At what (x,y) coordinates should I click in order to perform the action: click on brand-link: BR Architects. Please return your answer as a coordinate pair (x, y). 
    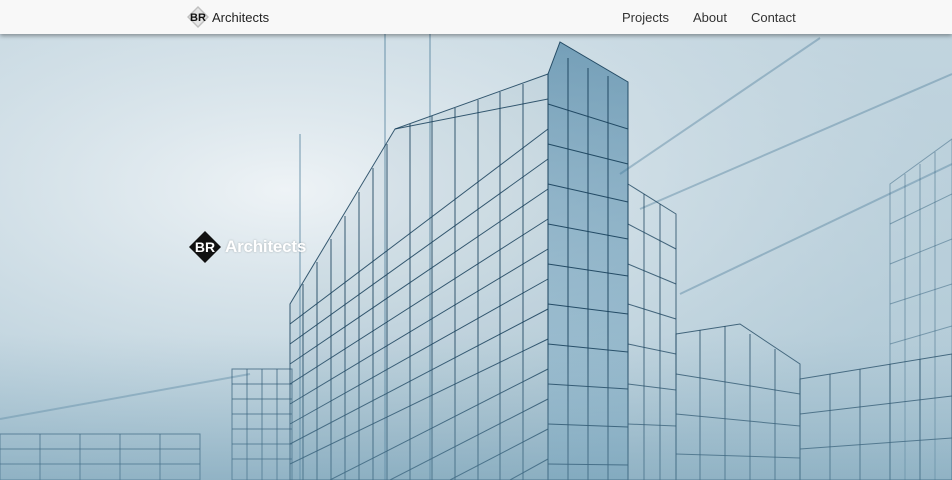
    Looking at the image, I should click on (227, 17).